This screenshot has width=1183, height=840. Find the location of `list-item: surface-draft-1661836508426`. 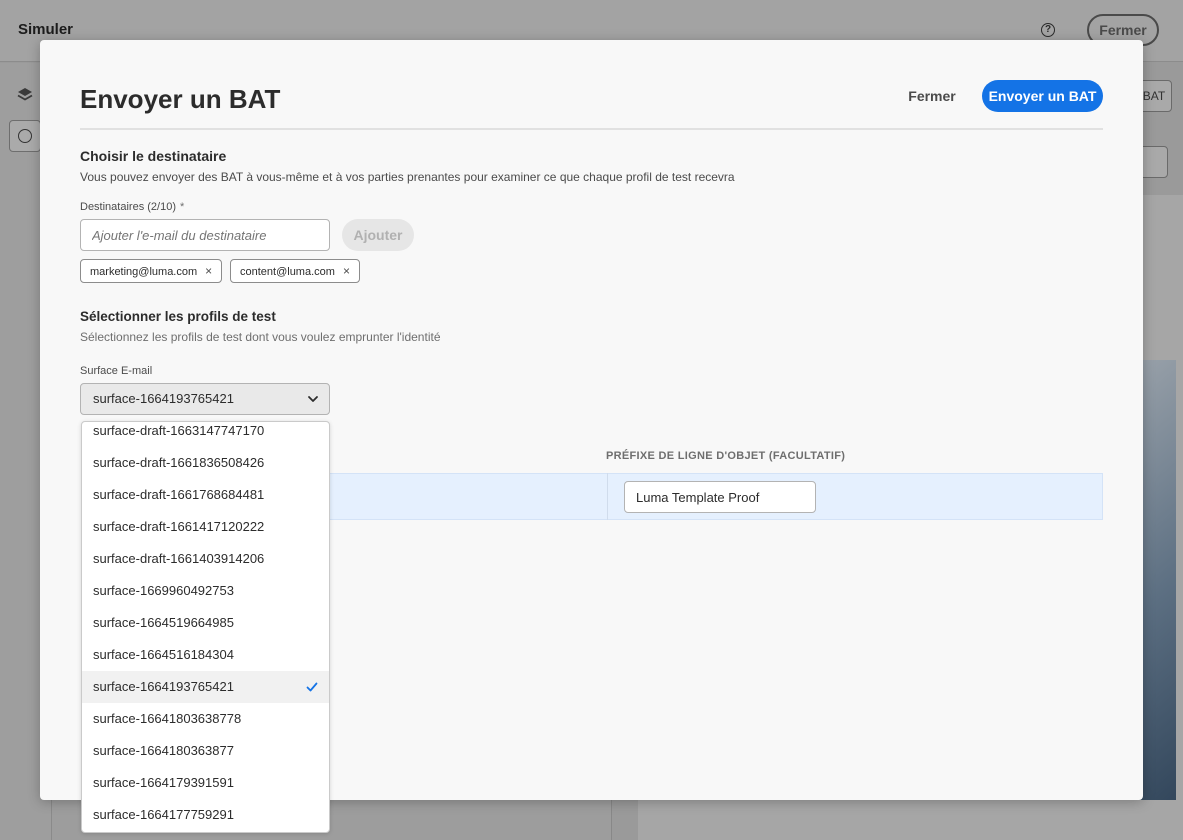

list-item: surface-draft-1661836508426 is located at coordinates (205, 463).